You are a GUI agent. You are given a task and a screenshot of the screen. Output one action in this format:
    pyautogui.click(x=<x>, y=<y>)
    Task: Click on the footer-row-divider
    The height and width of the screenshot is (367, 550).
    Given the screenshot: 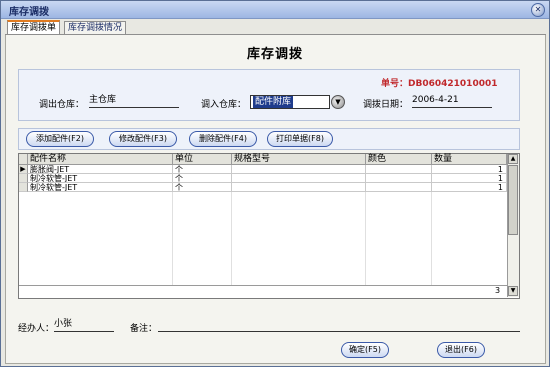 What is the action you would take?
    pyautogui.click(x=263, y=285)
    